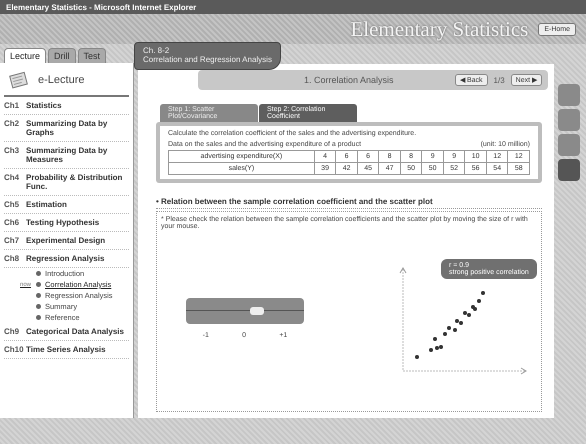 The height and width of the screenshot is (444, 586). I want to click on chapter-link: Regression Analysis, so click(65, 258).